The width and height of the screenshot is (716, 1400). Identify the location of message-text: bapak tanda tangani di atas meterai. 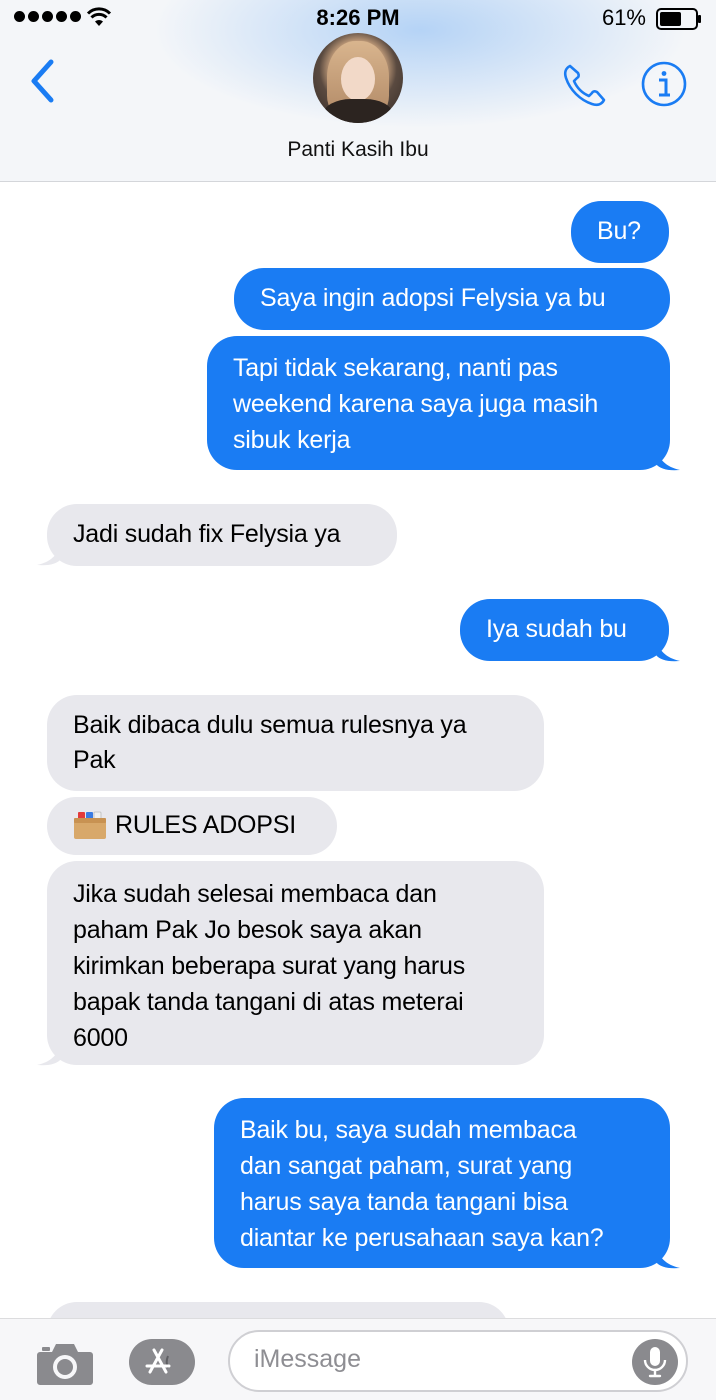
(268, 1002).